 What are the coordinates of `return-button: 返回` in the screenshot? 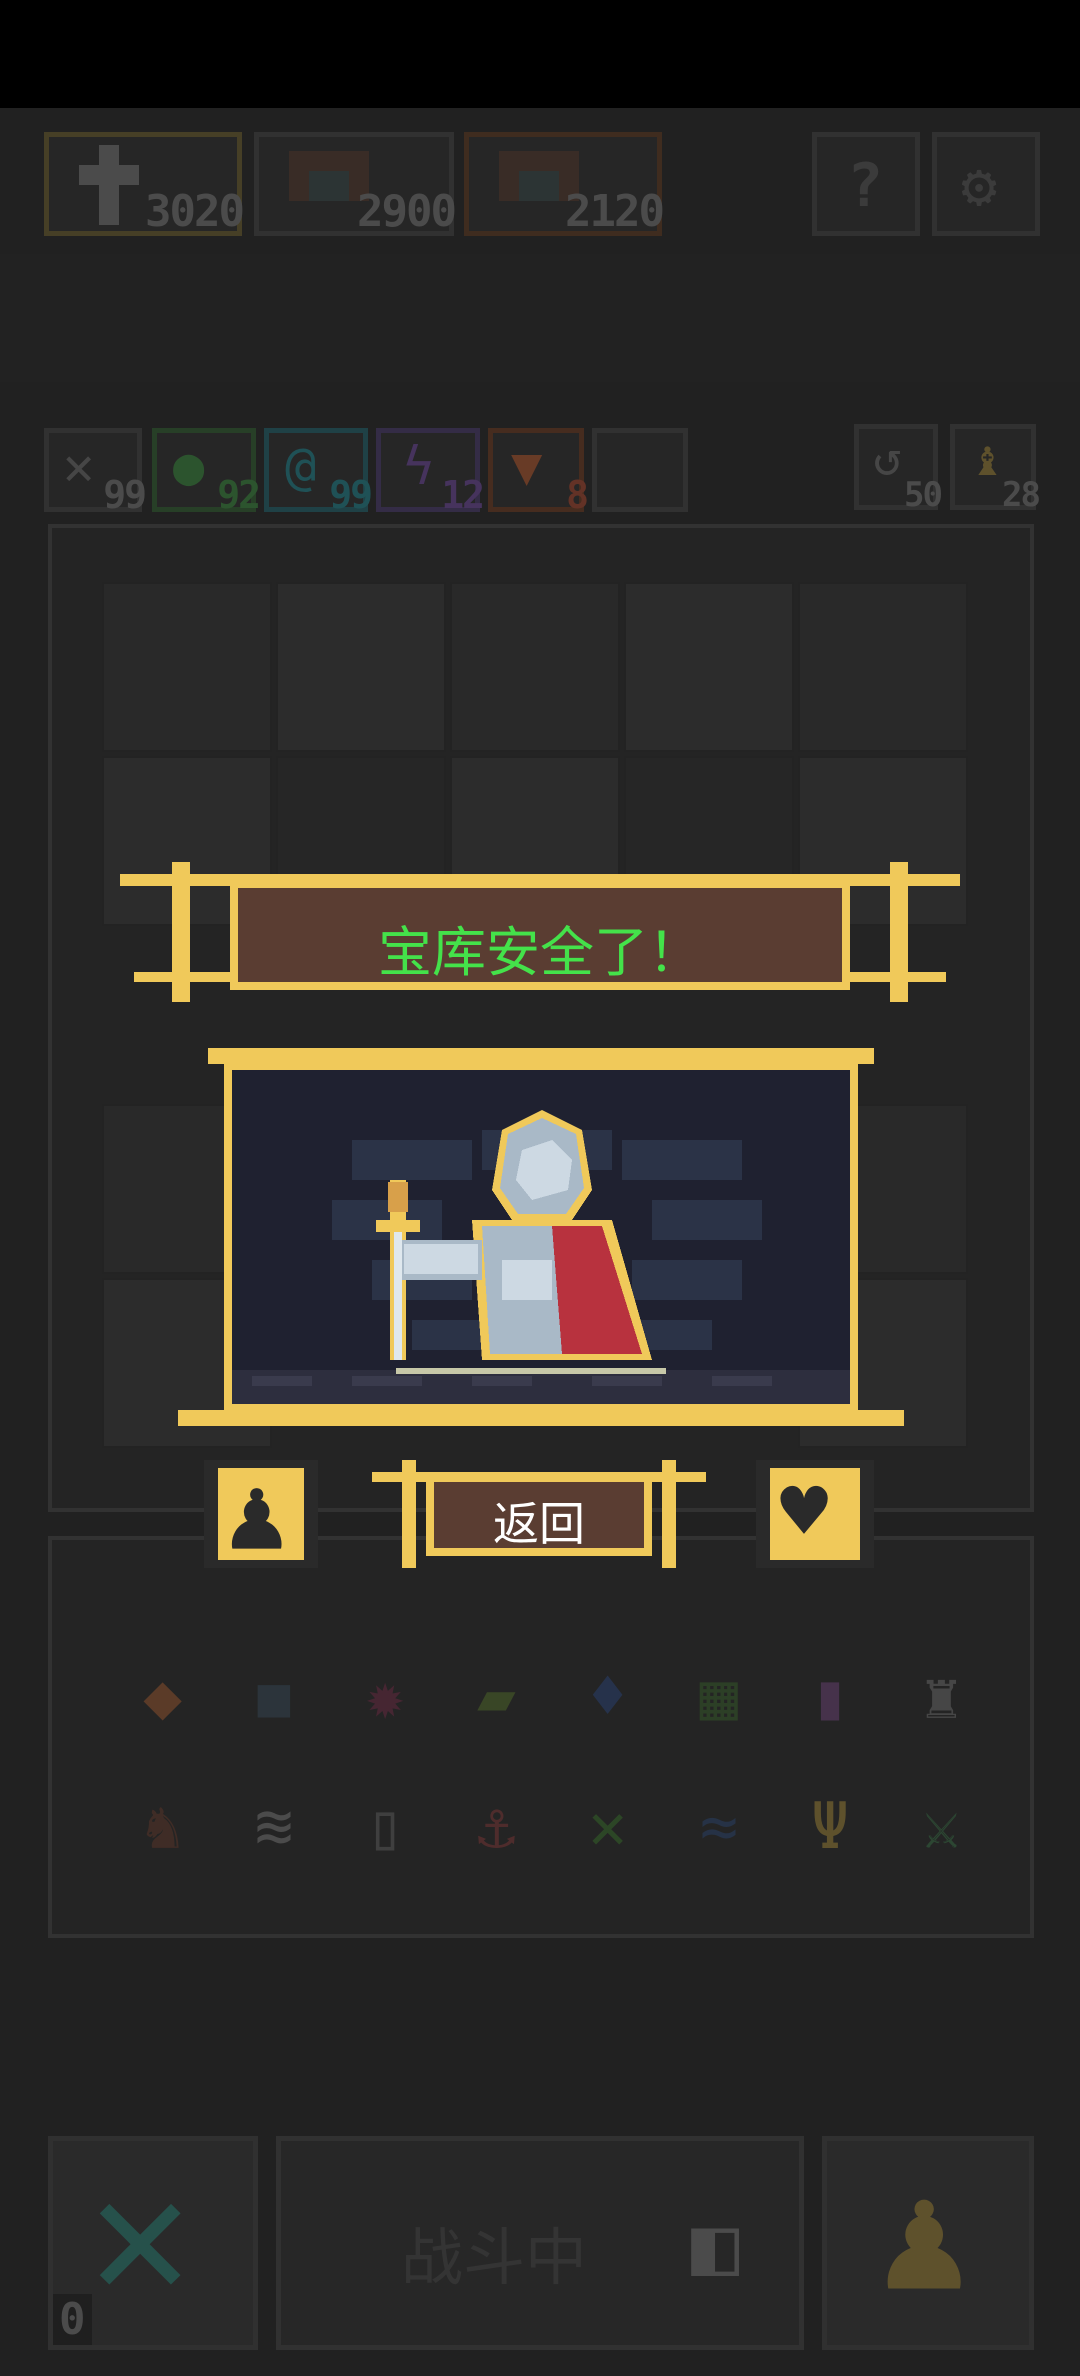 It's located at (539, 1514).